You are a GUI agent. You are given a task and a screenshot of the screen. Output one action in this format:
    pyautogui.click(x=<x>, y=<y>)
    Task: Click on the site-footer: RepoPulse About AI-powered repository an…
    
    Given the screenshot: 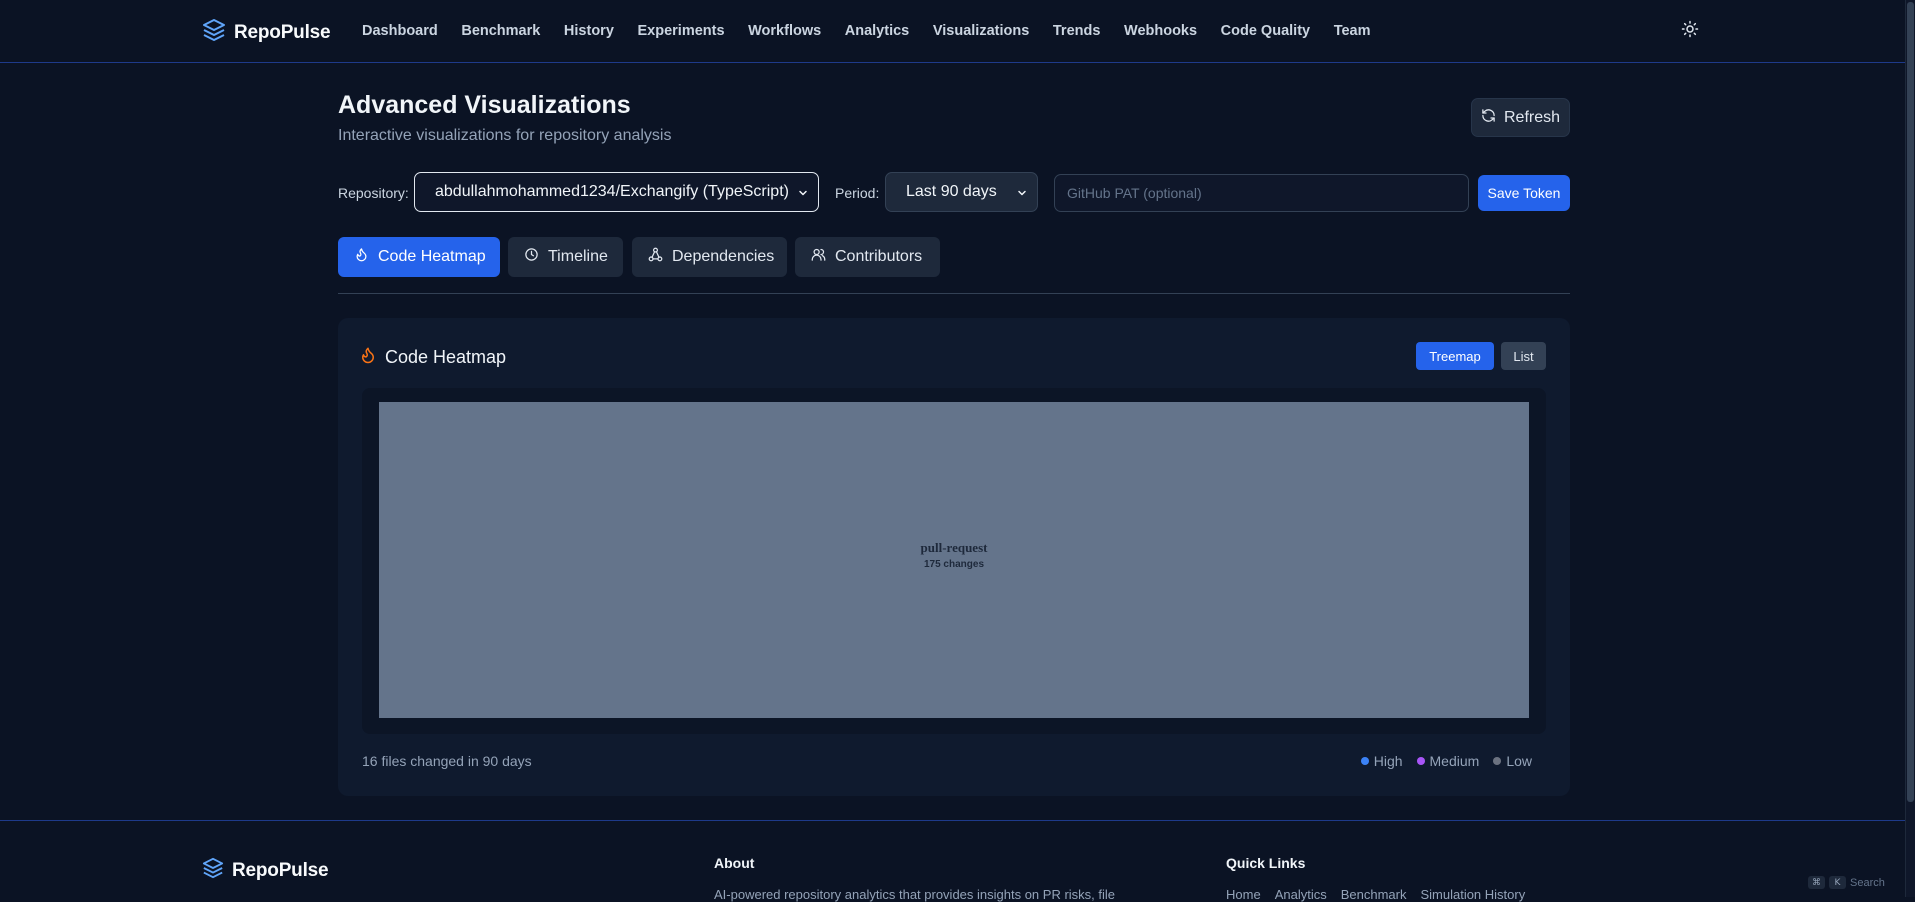 What is the action you would take?
    pyautogui.click(x=953, y=861)
    